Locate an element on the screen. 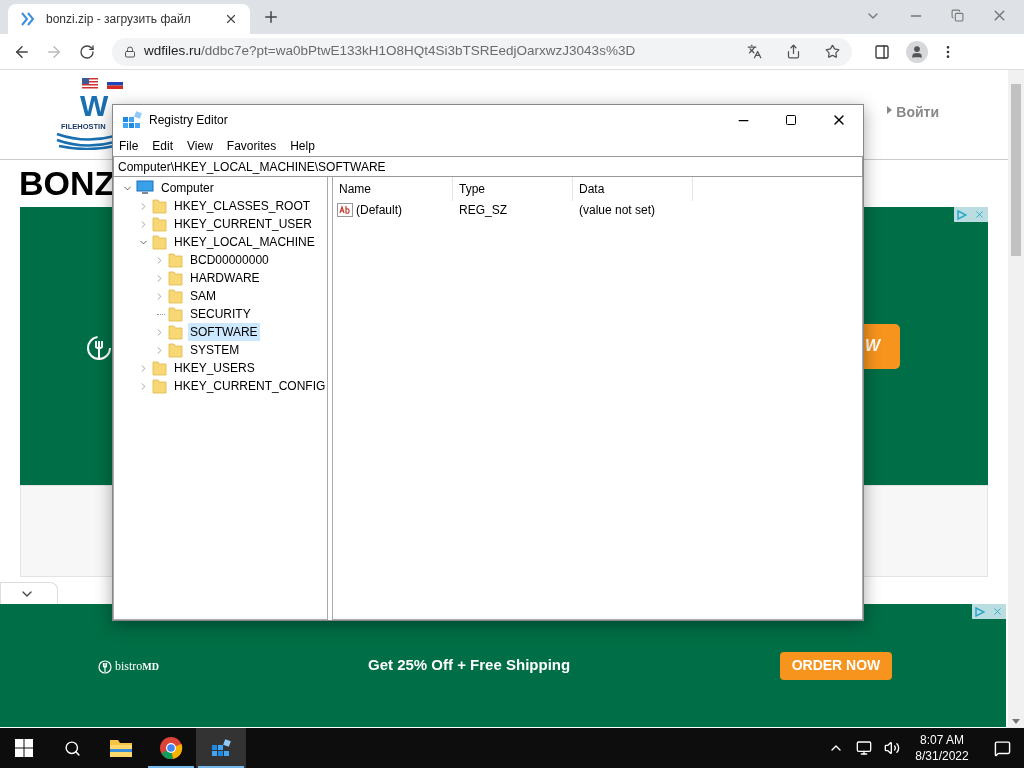 This screenshot has width=1024, height=768. chevrons-icon is located at coordinates (28, 19).